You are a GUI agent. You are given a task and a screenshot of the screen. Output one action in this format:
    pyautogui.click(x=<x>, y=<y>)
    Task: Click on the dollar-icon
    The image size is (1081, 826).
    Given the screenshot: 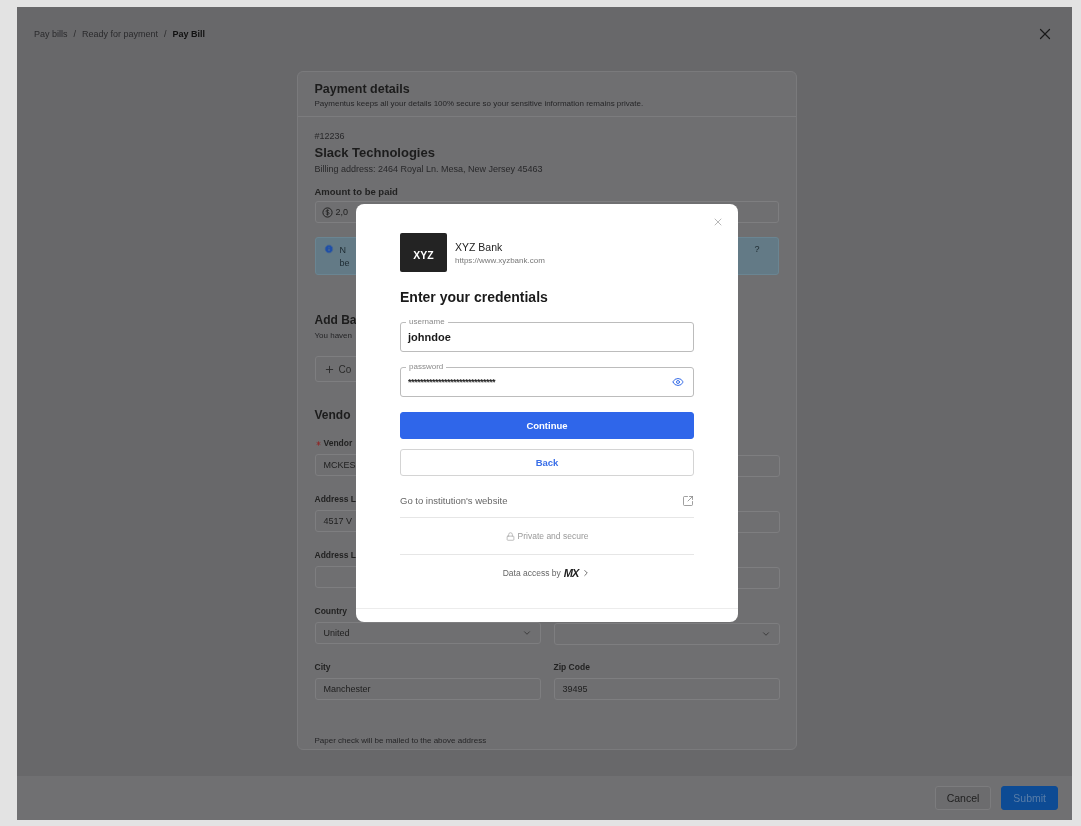 What is the action you would take?
    pyautogui.click(x=327, y=212)
    